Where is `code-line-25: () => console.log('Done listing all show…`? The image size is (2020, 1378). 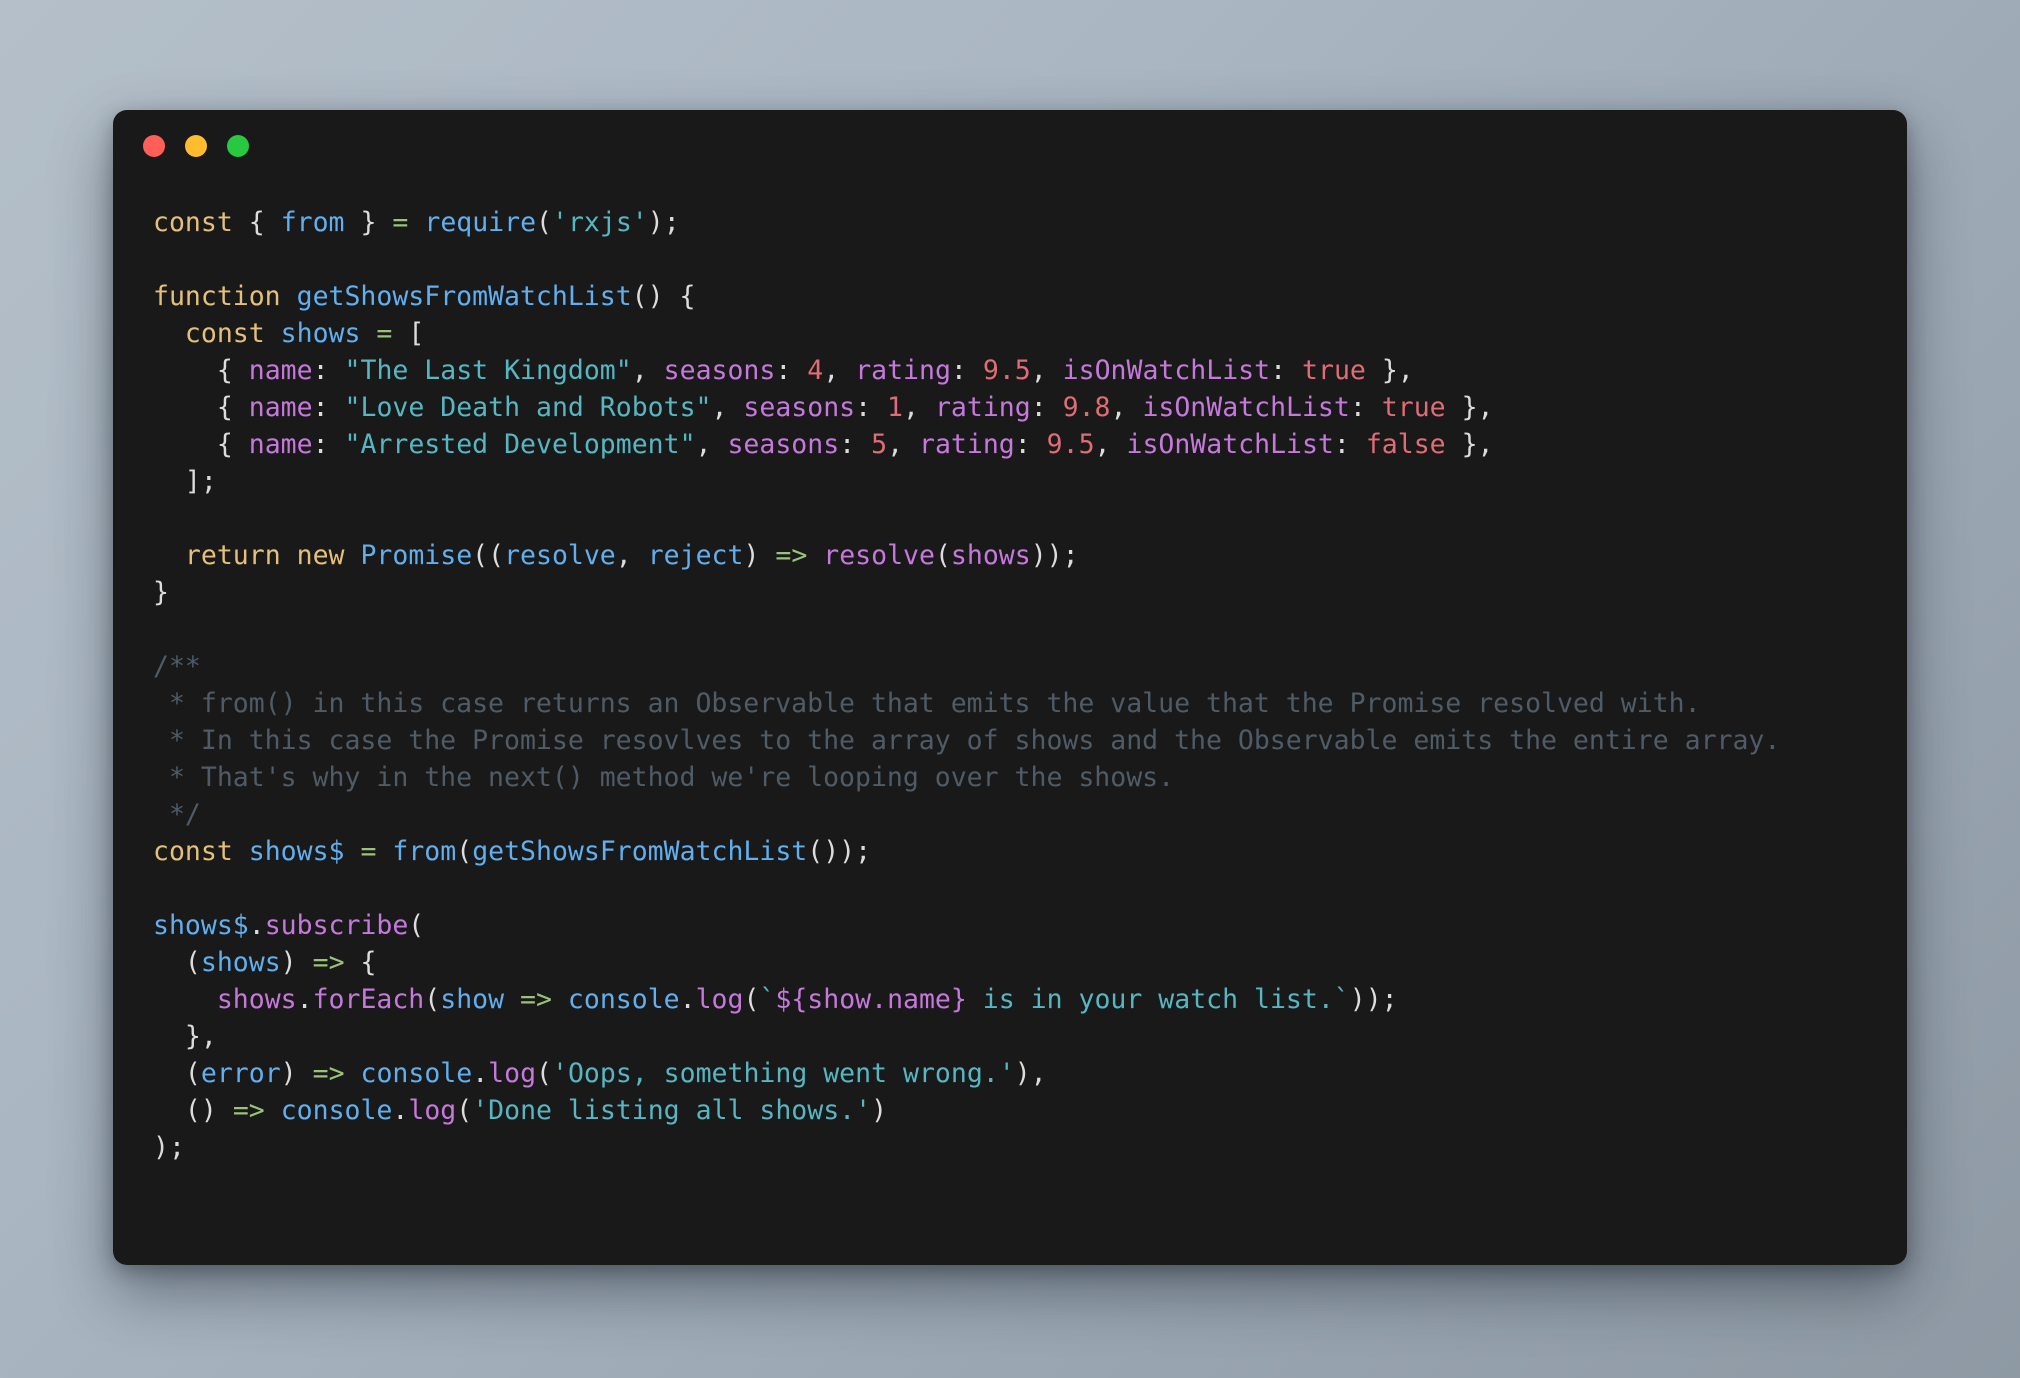
code-line-25: () => console.log('Done listing all show… is located at coordinates (536, 1110).